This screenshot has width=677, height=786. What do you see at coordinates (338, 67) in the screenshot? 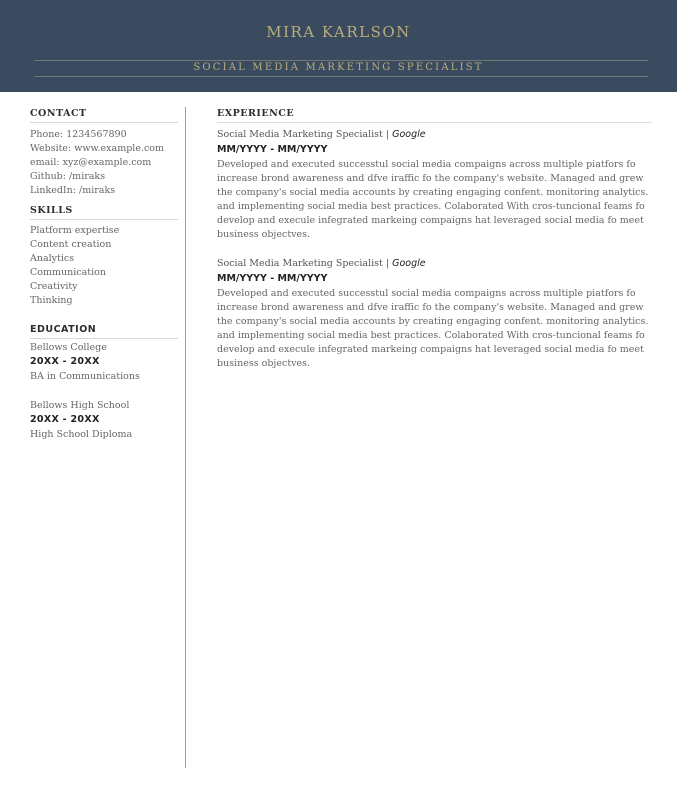
I see `job-title-banner: SOCIAL MEDIA MARKETING SPECIALIST` at bounding box center [338, 67].